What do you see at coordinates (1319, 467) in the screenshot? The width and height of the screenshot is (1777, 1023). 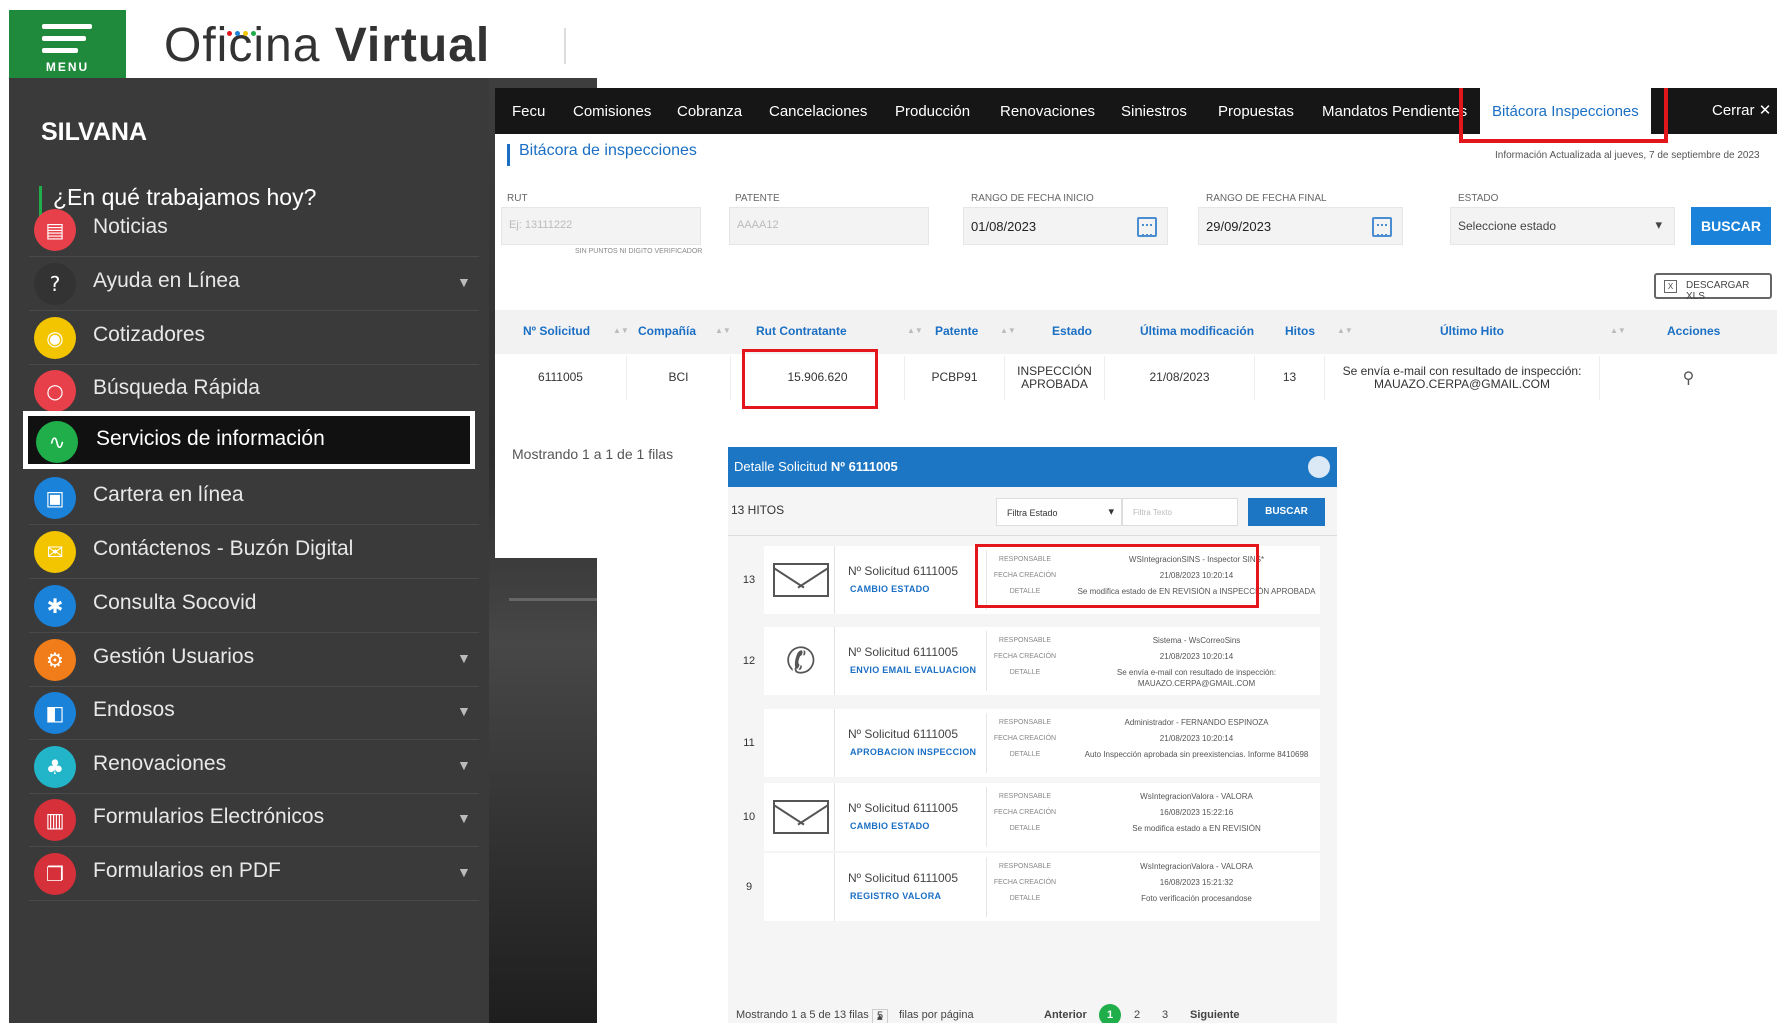 I see `modal-close-button` at bounding box center [1319, 467].